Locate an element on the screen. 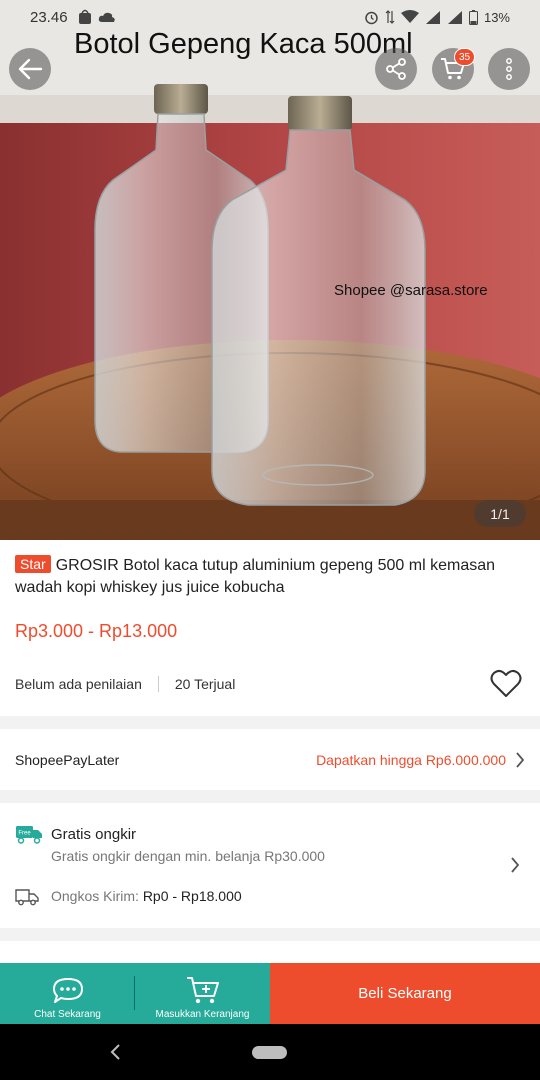 This screenshot has width=540, height=1080. status-time: 23.46 is located at coordinates (49, 17).